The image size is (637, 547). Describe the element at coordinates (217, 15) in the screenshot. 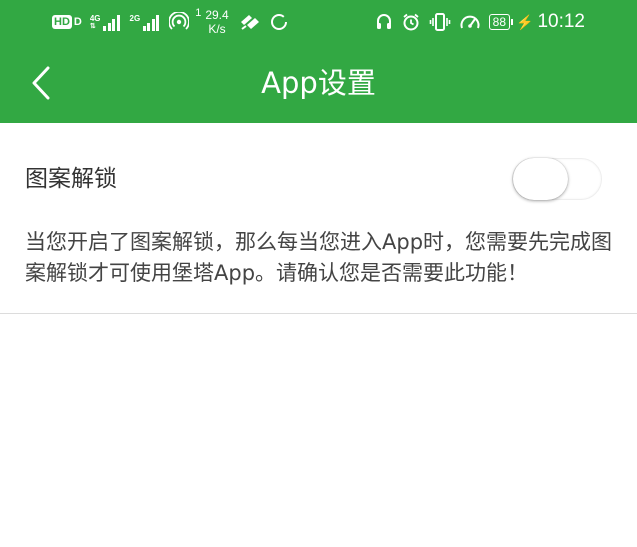

I see `network-speed-value: 29.4` at that location.